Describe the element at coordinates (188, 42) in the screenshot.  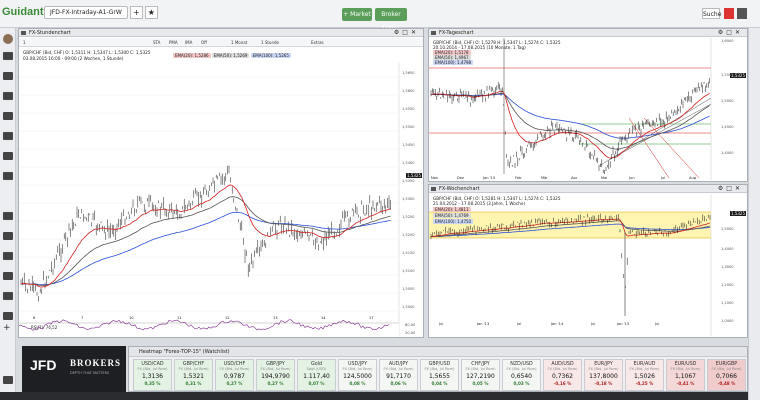
I see `toolbar-item: IMA` at that location.